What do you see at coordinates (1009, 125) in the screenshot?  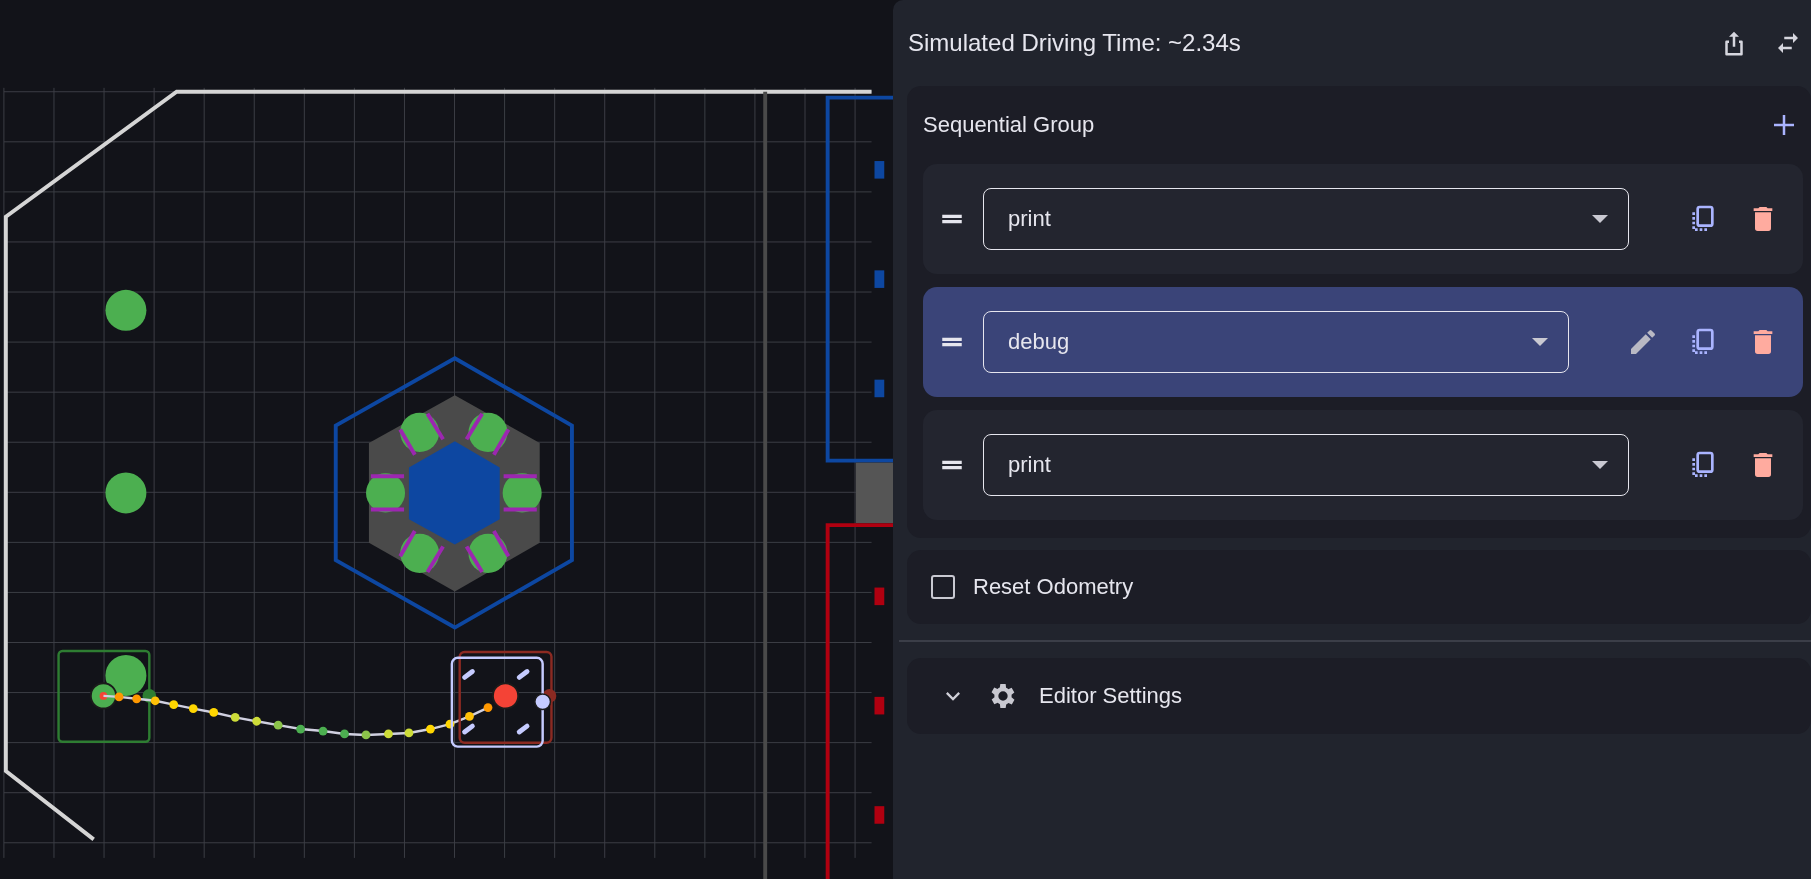 I see `group-title: Sequential Group` at bounding box center [1009, 125].